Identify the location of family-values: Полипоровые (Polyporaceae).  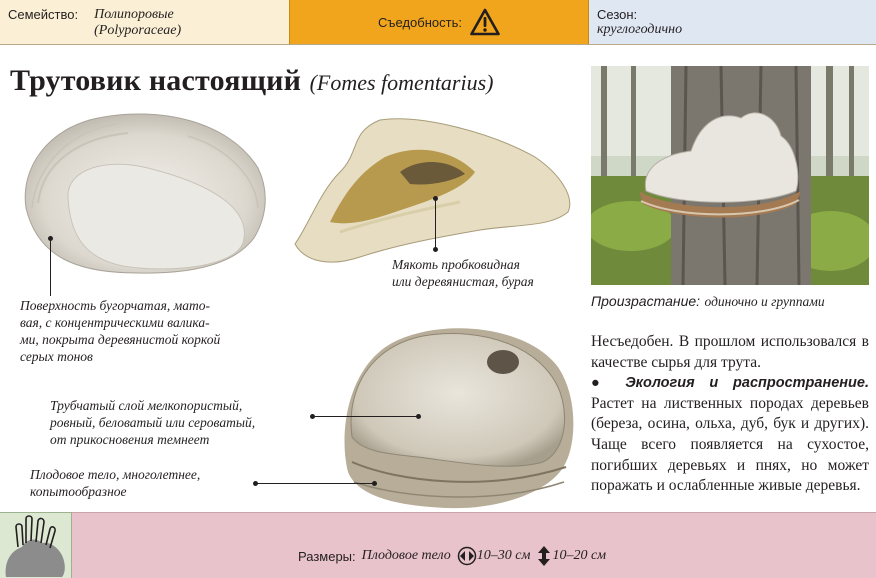
(137, 25).